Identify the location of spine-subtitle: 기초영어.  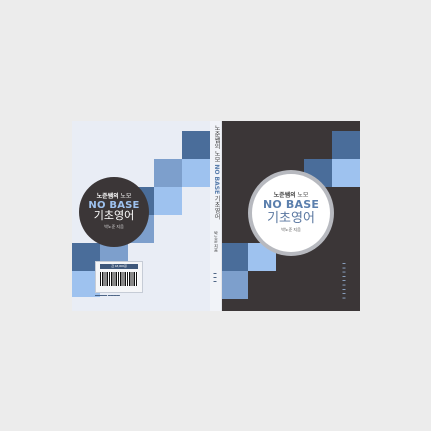
(216, 207).